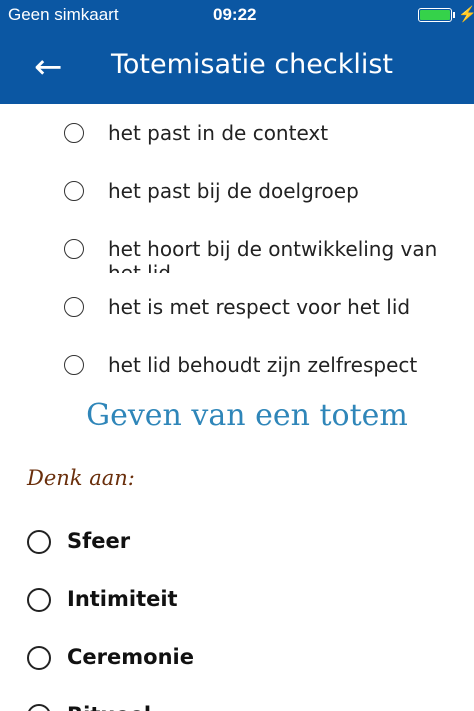  Describe the element at coordinates (466, 14) in the screenshot. I see `charging-icon: ⚡` at that location.